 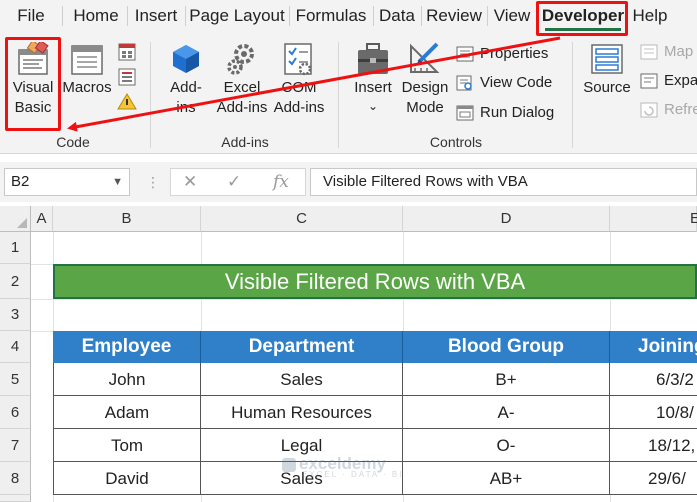 I want to click on table-cell: Sales, so click(x=302, y=379).